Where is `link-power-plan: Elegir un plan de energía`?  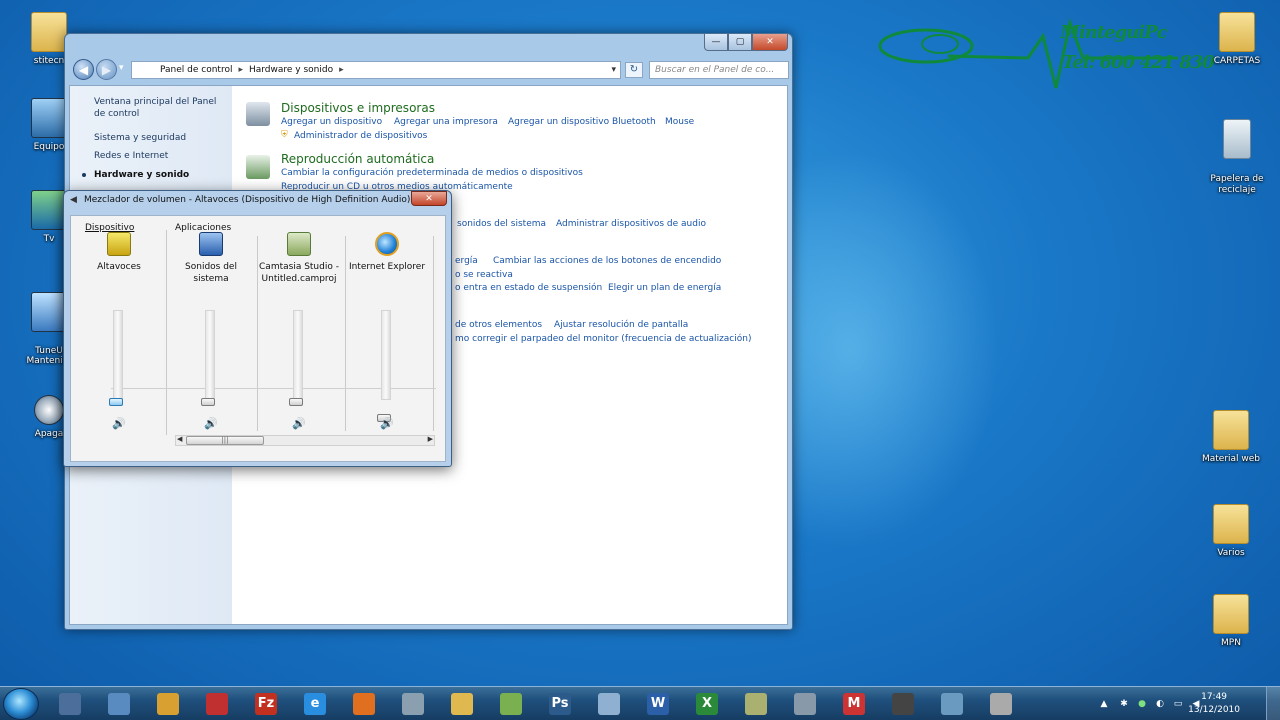 link-power-plan: Elegir un plan de energía is located at coordinates (664, 288).